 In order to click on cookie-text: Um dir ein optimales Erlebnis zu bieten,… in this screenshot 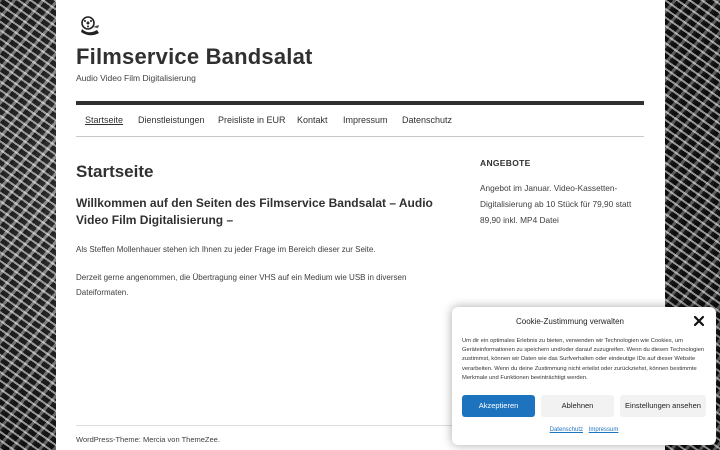, I will do `click(583, 359)`.